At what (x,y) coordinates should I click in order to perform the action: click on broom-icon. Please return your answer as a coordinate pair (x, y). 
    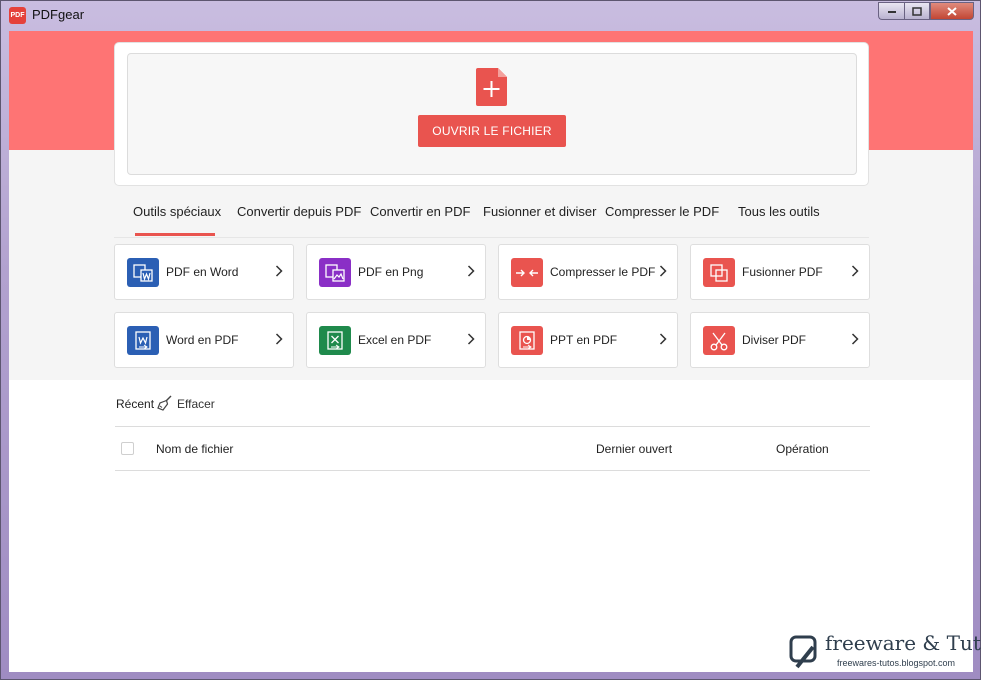
    Looking at the image, I should click on (165, 403).